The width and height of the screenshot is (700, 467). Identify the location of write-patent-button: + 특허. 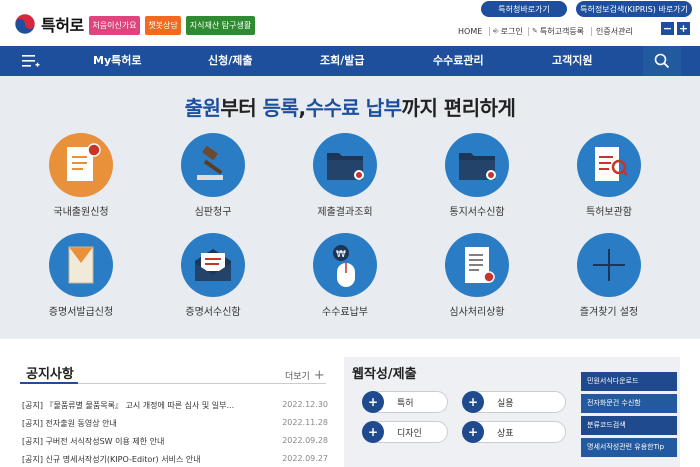
(405, 402).